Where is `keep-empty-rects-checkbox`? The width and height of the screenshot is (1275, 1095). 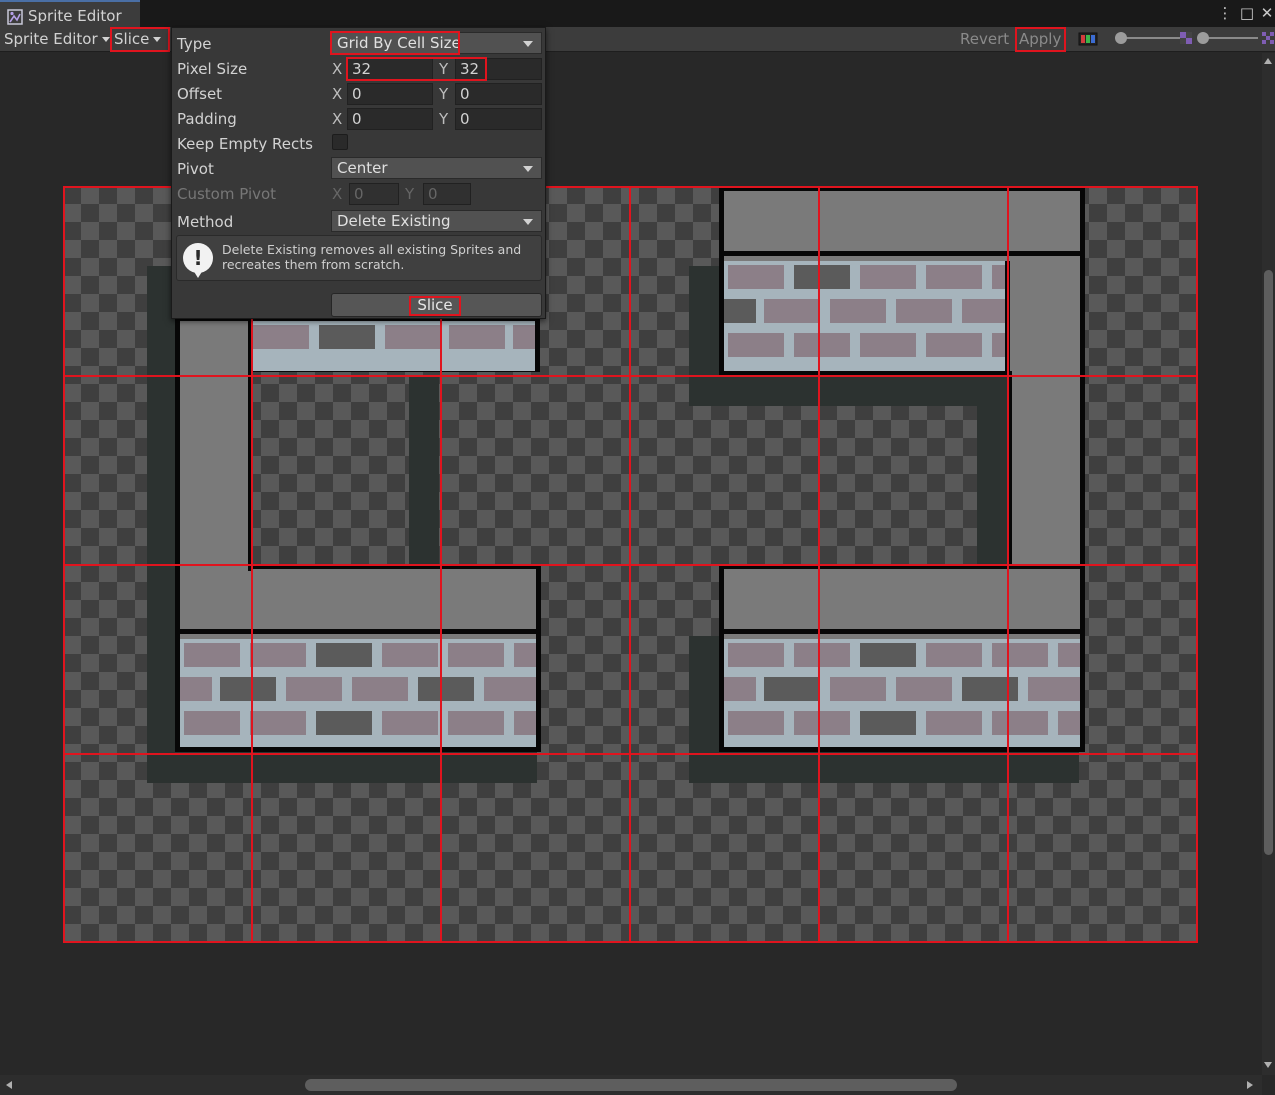 keep-empty-rects-checkbox is located at coordinates (340, 142).